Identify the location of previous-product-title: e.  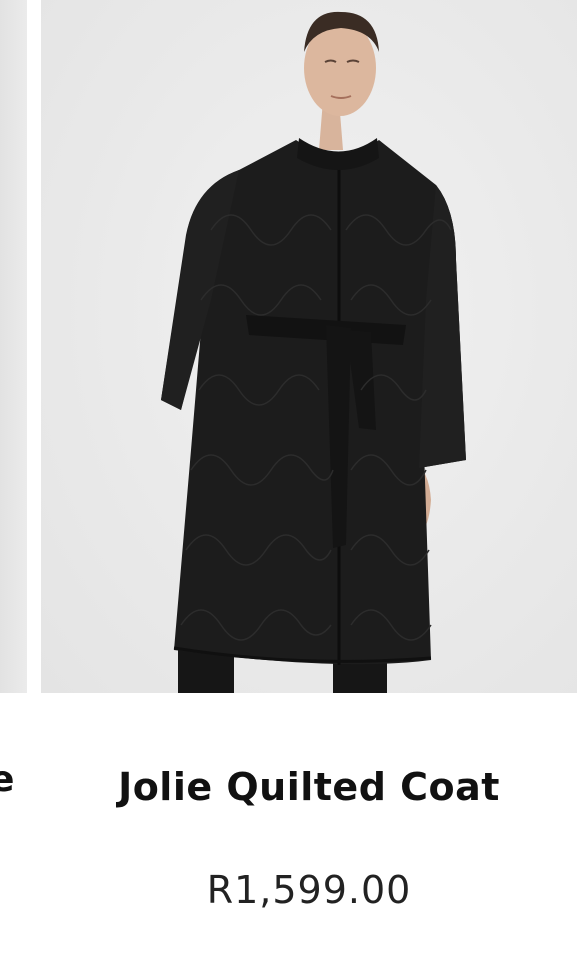
(7, 780).